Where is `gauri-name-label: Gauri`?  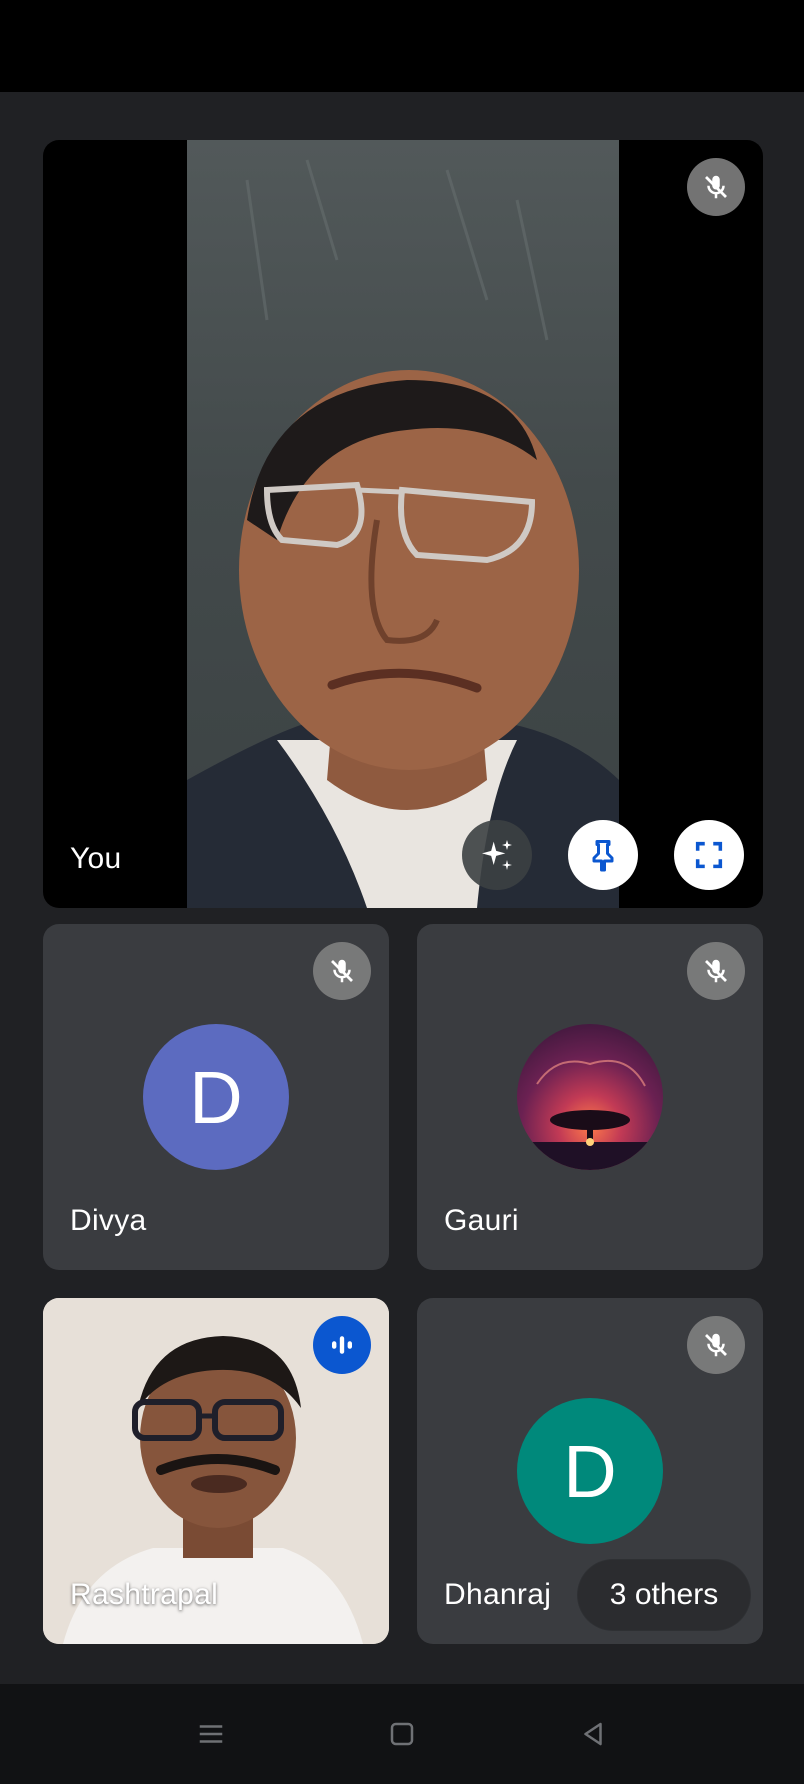 gauri-name-label: Gauri is located at coordinates (481, 1220).